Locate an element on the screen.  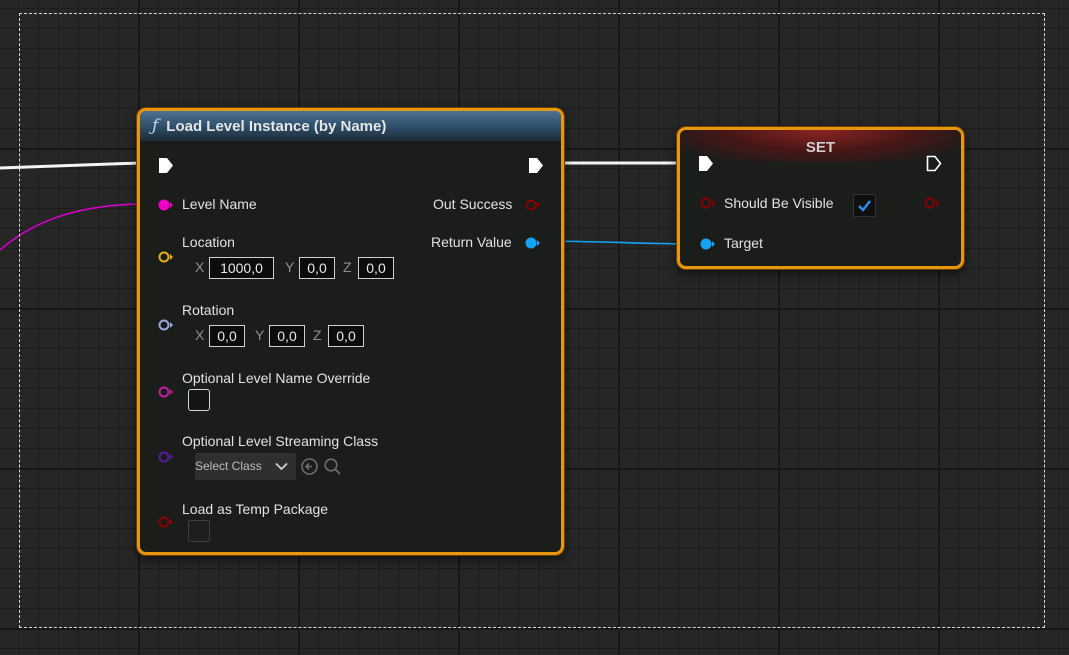
chevron-down-icon is located at coordinates (281, 466).